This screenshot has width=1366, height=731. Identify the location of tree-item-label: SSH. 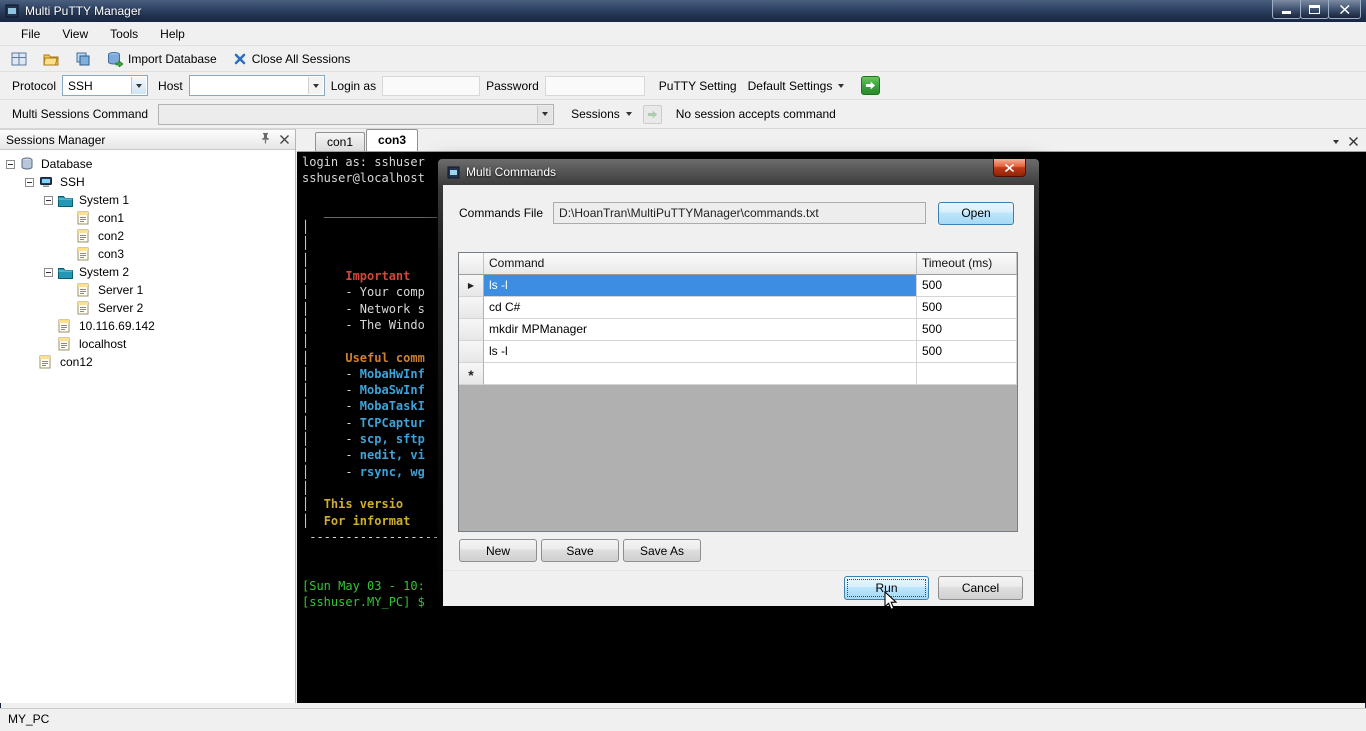
(72, 182).